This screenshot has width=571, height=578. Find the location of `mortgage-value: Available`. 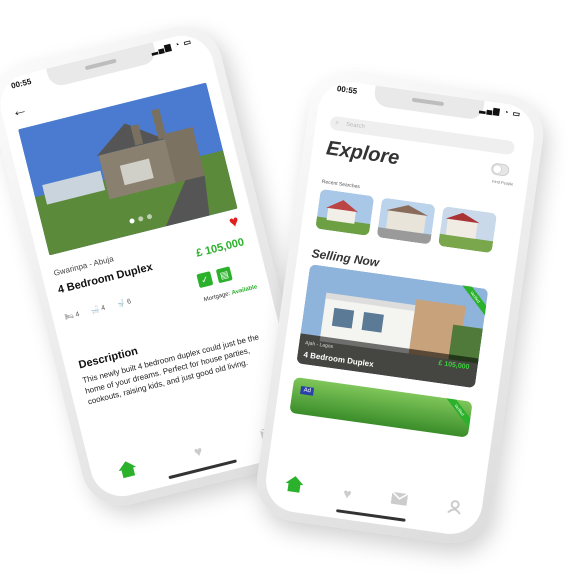

mortgage-value: Available is located at coordinates (244, 290).